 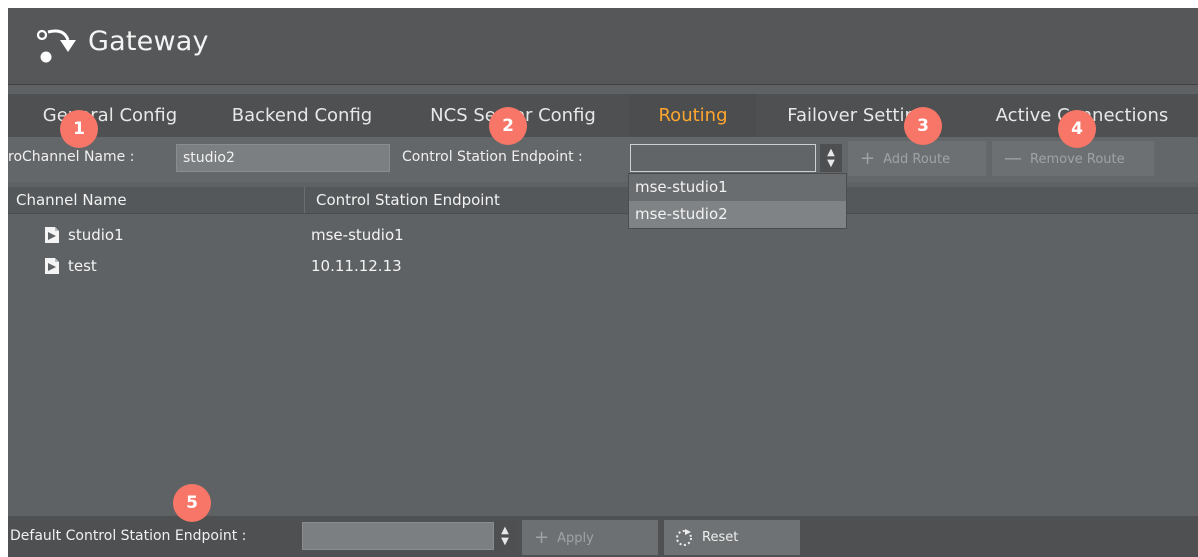 I want to click on title-bar: Gateway, so click(x=603, y=46).